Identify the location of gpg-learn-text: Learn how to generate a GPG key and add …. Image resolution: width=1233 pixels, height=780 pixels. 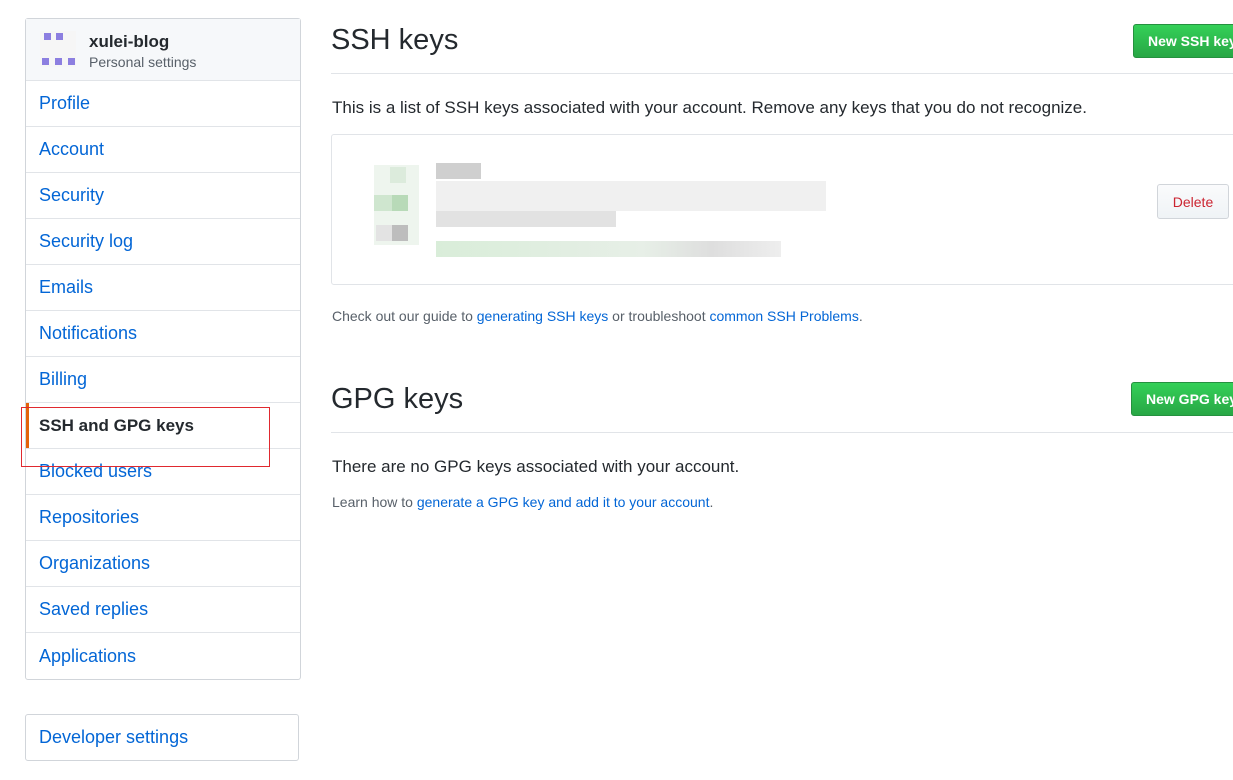
(522, 502).